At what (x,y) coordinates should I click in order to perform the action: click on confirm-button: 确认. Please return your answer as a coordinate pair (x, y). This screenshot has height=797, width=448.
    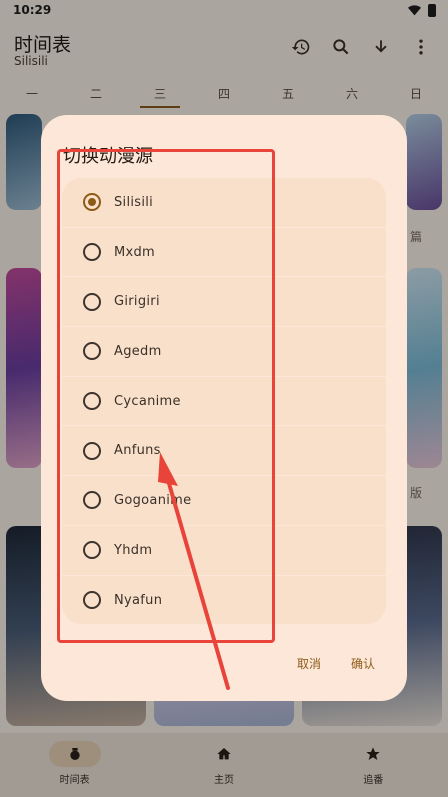
    Looking at the image, I should click on (363, 663).